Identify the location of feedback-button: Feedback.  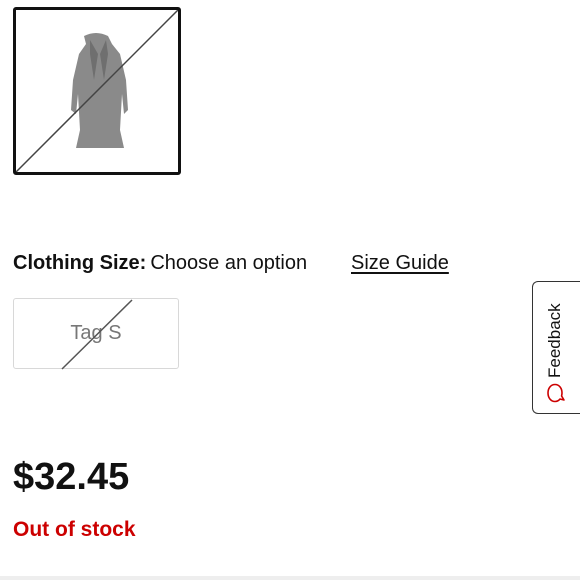
(556, 347).